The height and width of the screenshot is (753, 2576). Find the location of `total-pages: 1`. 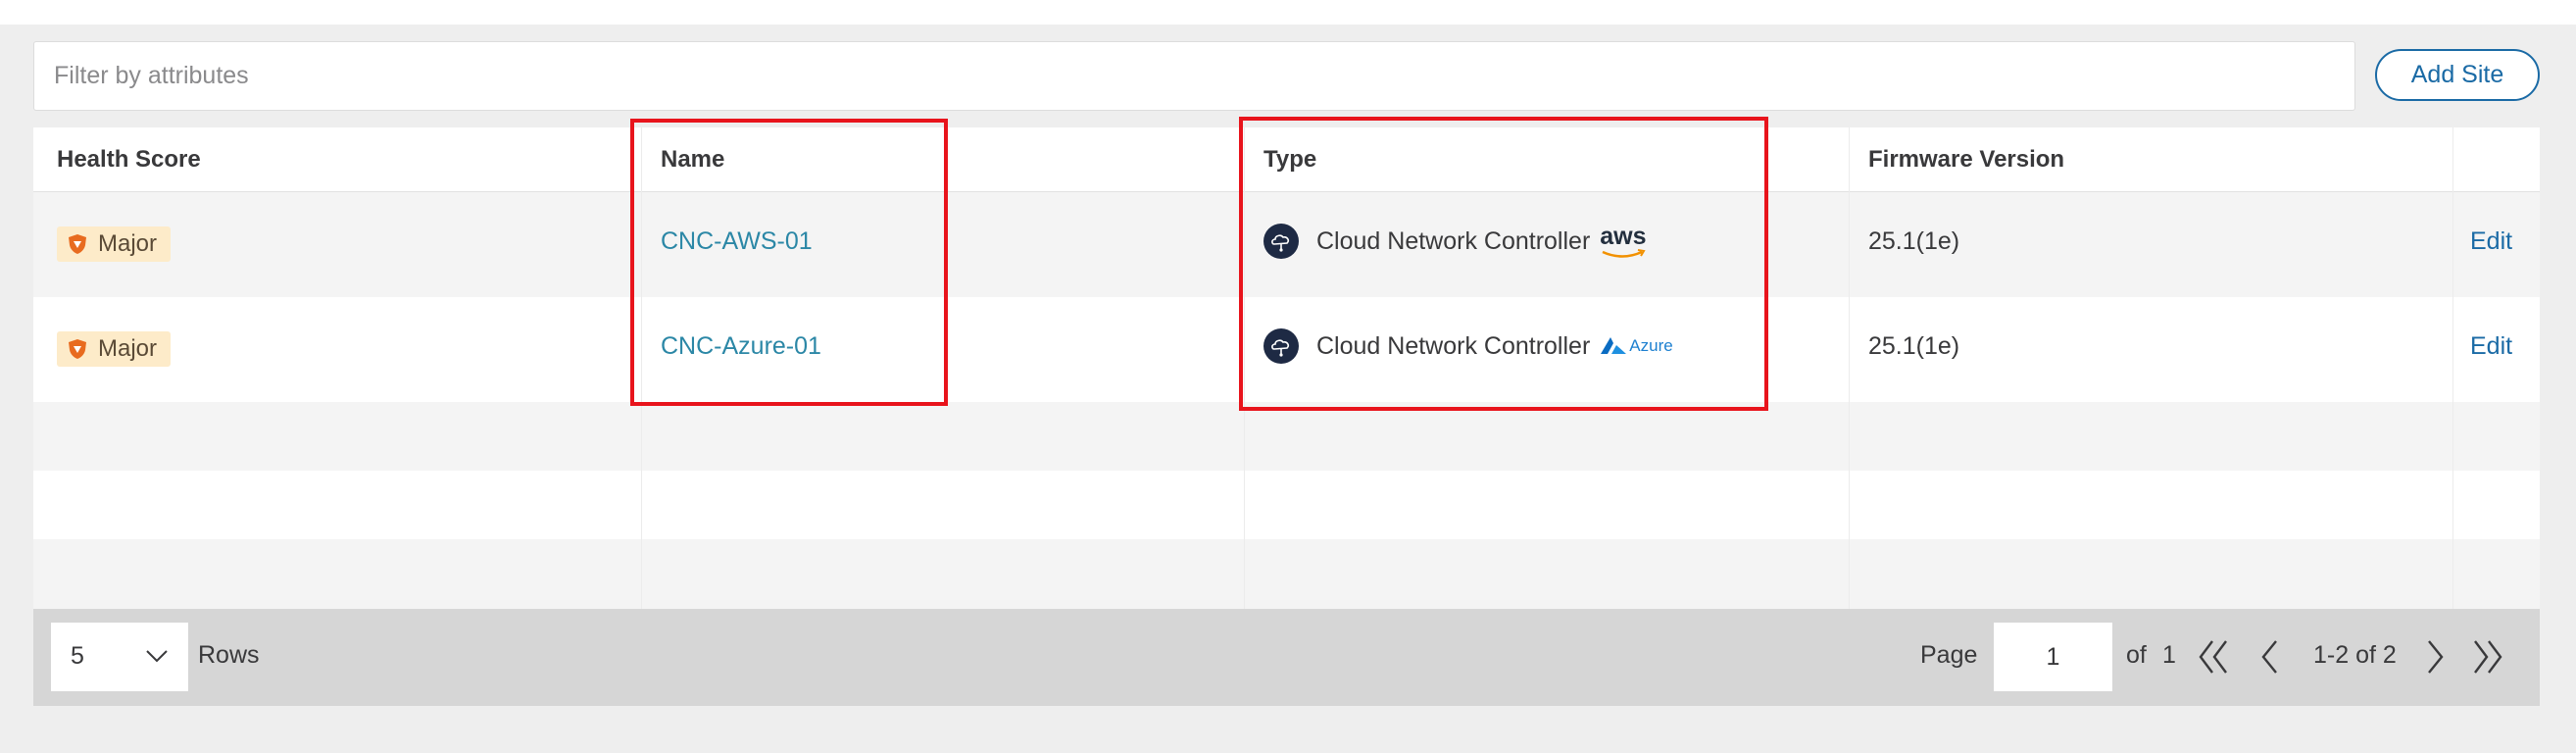

total-pages: 1 is located at coordinates (2169, 655).